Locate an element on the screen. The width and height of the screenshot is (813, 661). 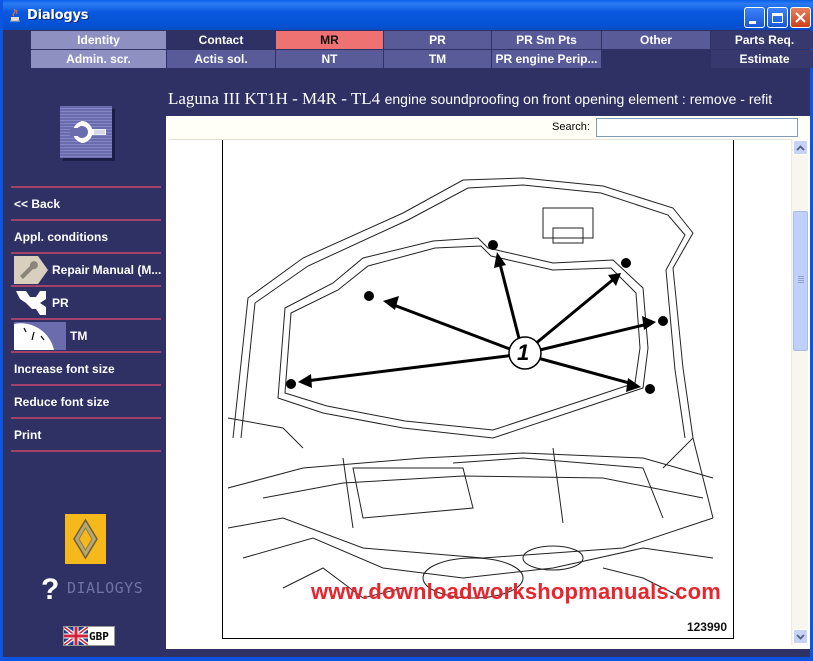
close-icon is located at coordinates (800, 17).